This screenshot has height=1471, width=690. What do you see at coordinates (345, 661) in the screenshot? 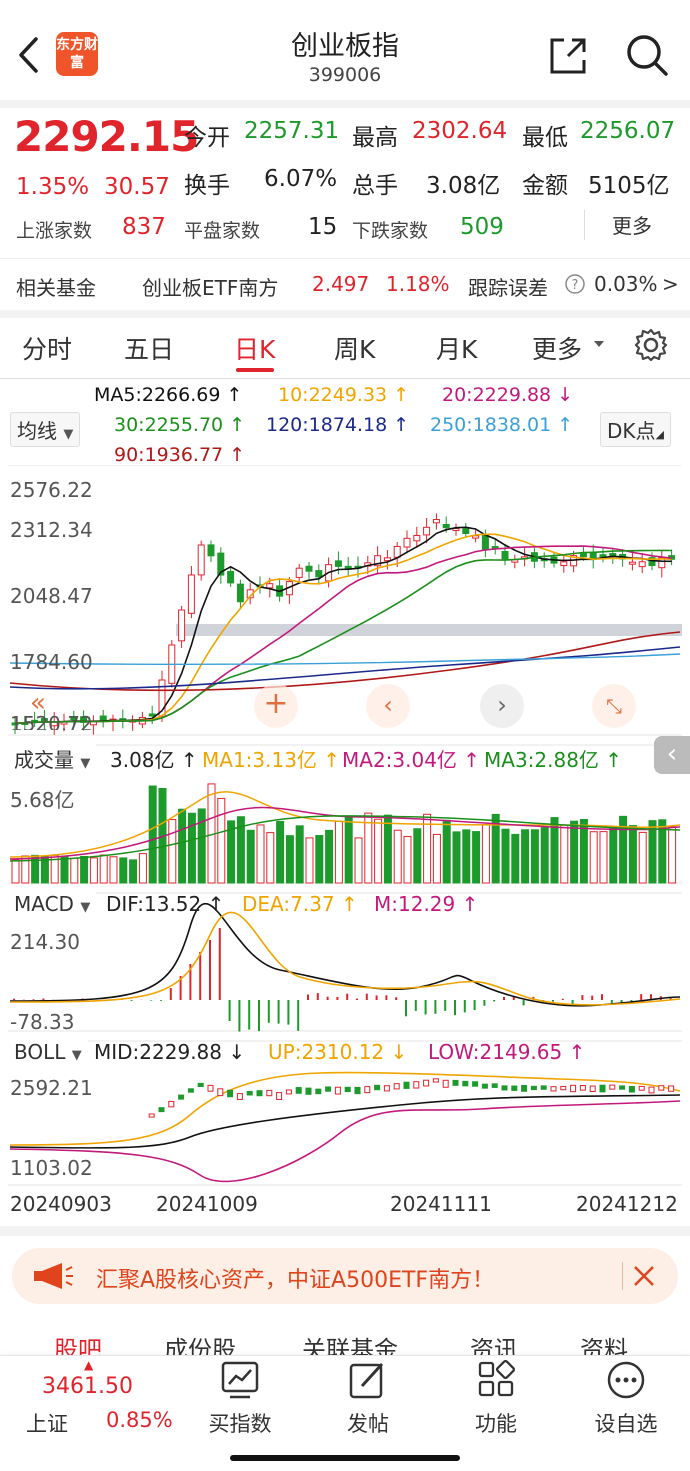
I see `ma90-line` at bounding box center [345, 661].